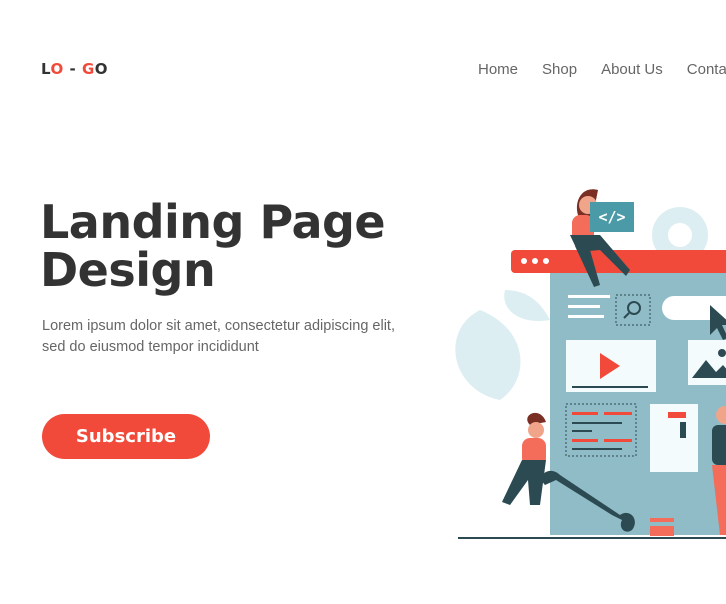 The height and width of the screenshot is (604, 726). Describe the element at coordinates (126, 436) in the screenshot. I see `subscribe-button: Subscribe` at that location.